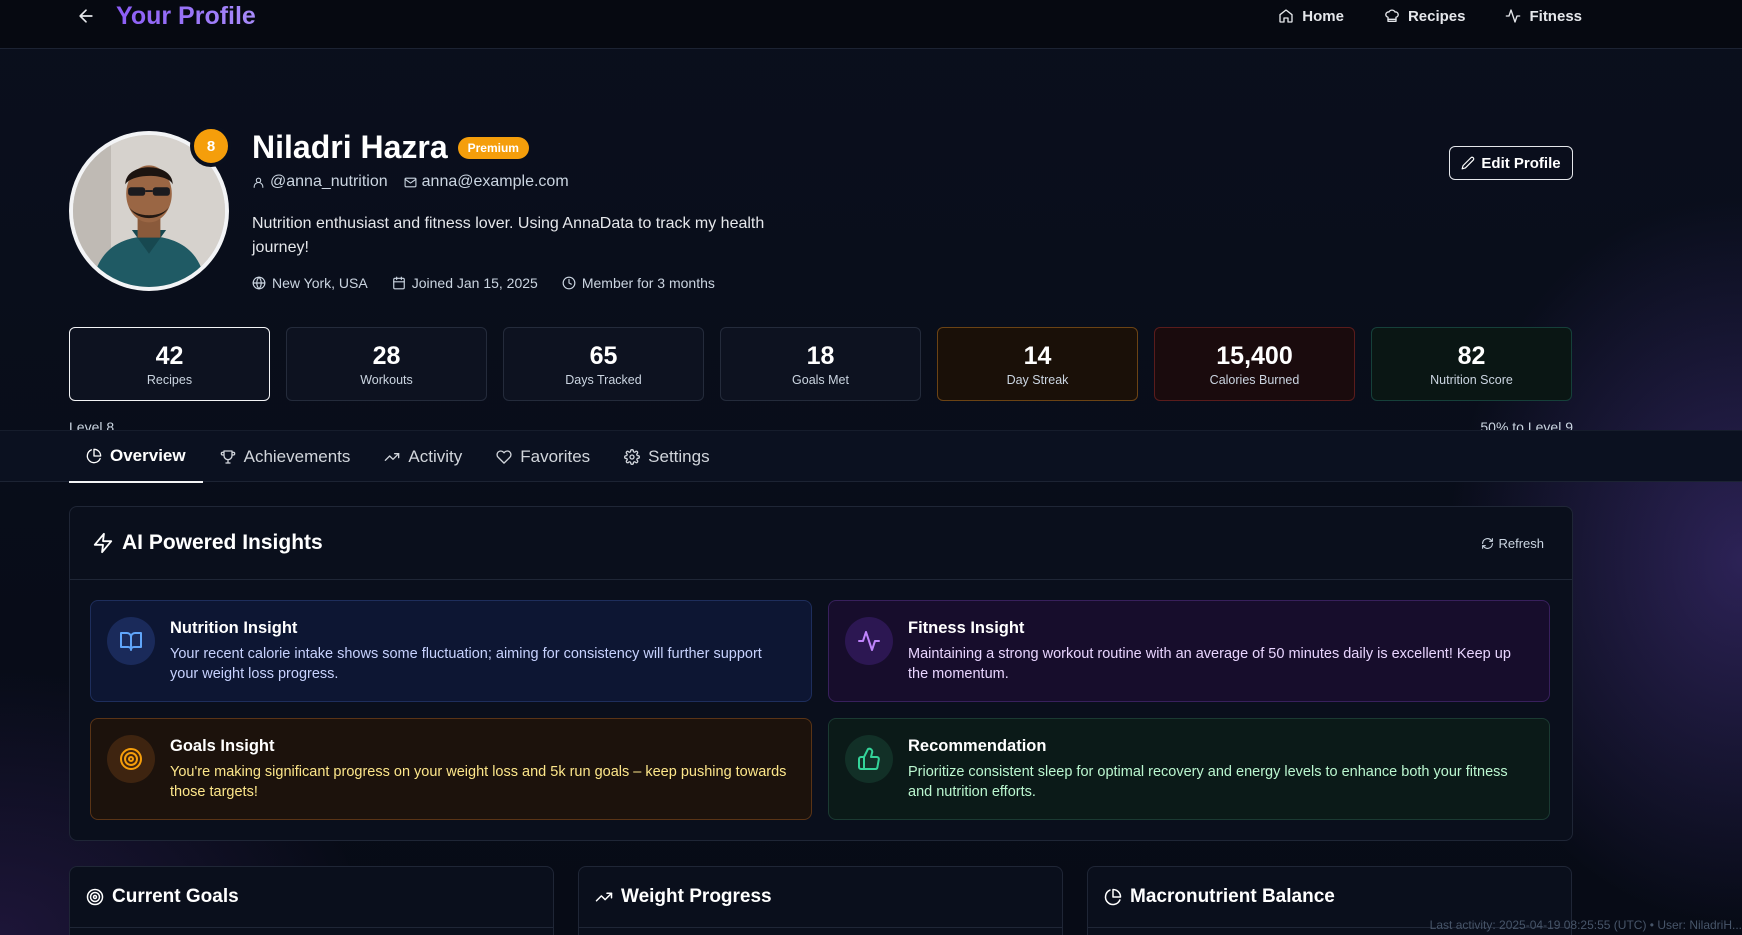  I want to click on stat-label: Day Streak, so click(1037, 380).